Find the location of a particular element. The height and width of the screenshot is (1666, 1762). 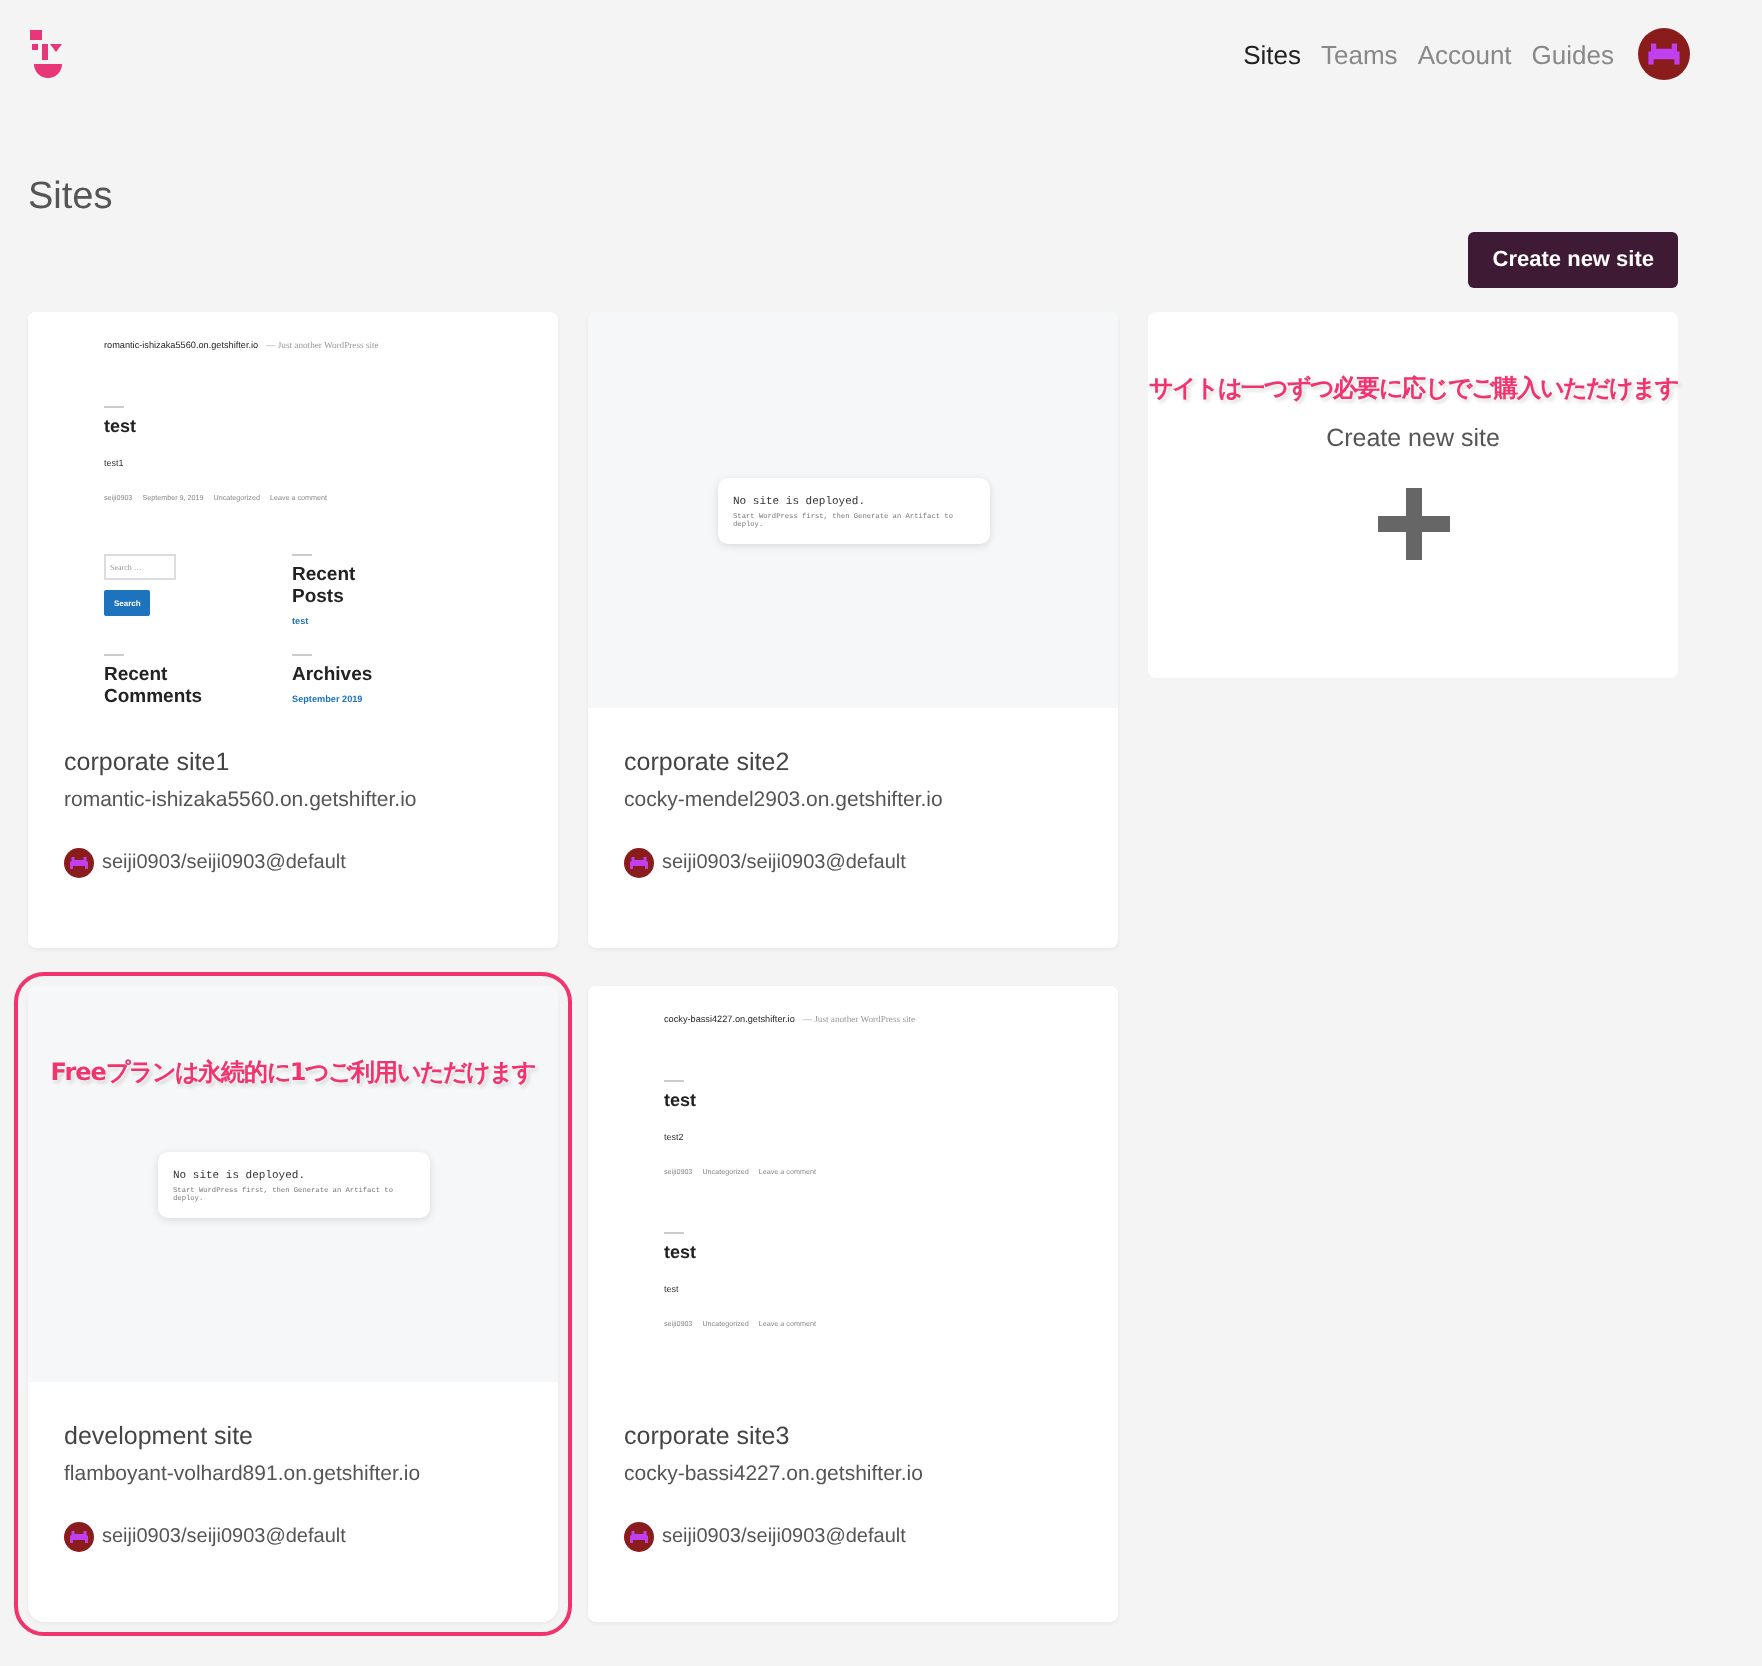

nav-link: Guides is located at coordinates (1572, 54).